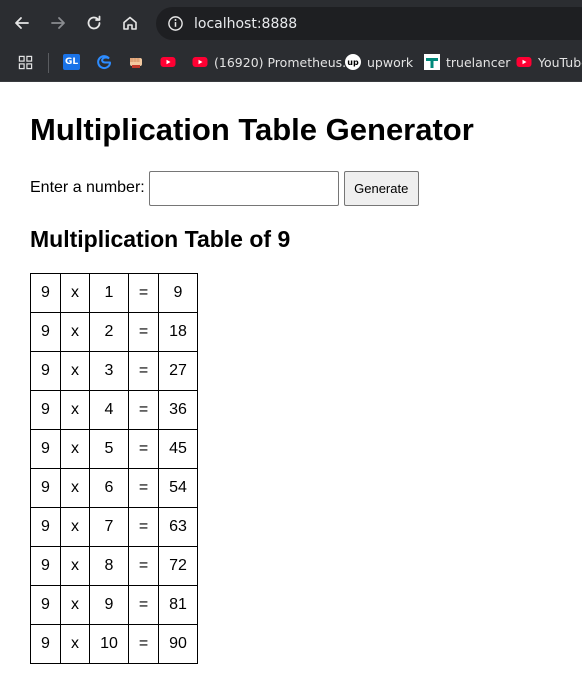 The width and height of the screenshot is (582, 684). What do you see at coordinates (560, 62) in the screenshot?
I see `bookmark-label: YouTube` at bounding box center [560, 62].